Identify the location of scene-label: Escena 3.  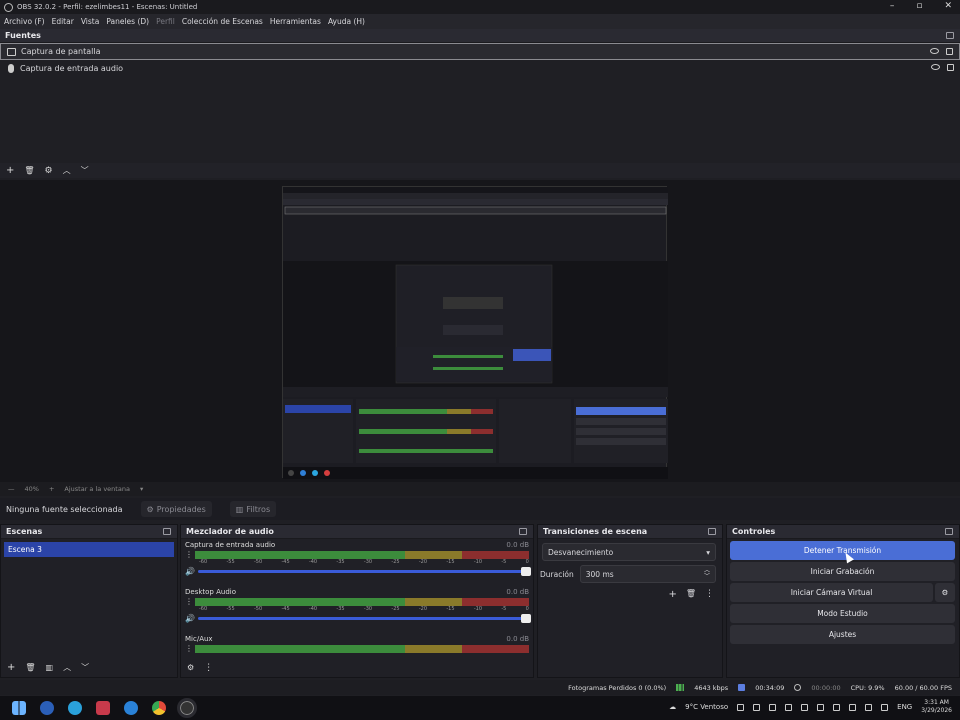
(25, 549).